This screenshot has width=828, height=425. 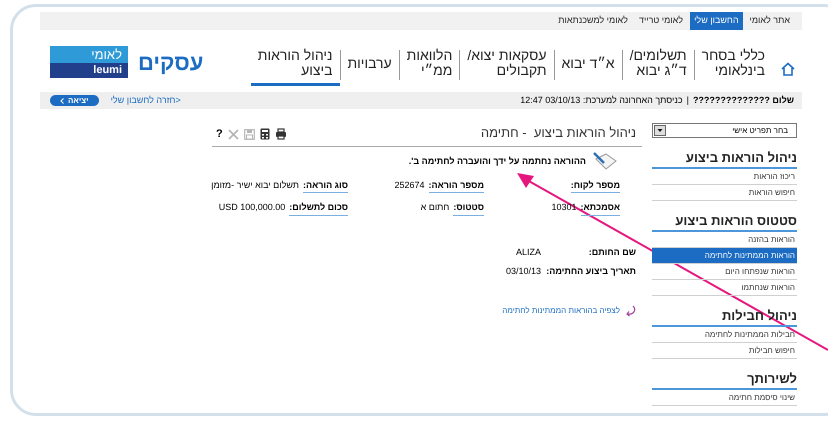 I want to click on sidebar-item: הוראות שנפתחו היום, so click(x=724, y=272).